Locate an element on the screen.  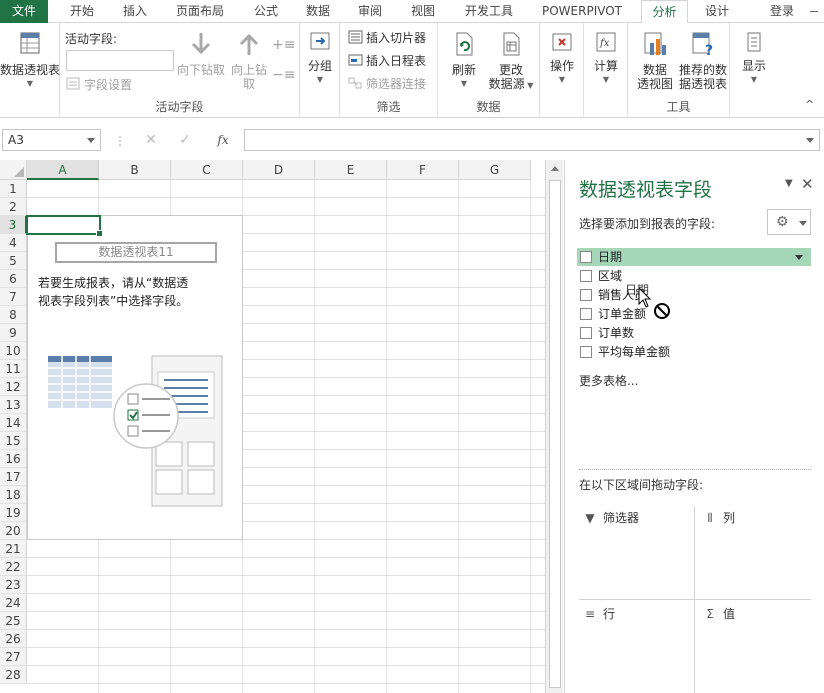
row-header-12: 12 is located at coordinates (13, 387).